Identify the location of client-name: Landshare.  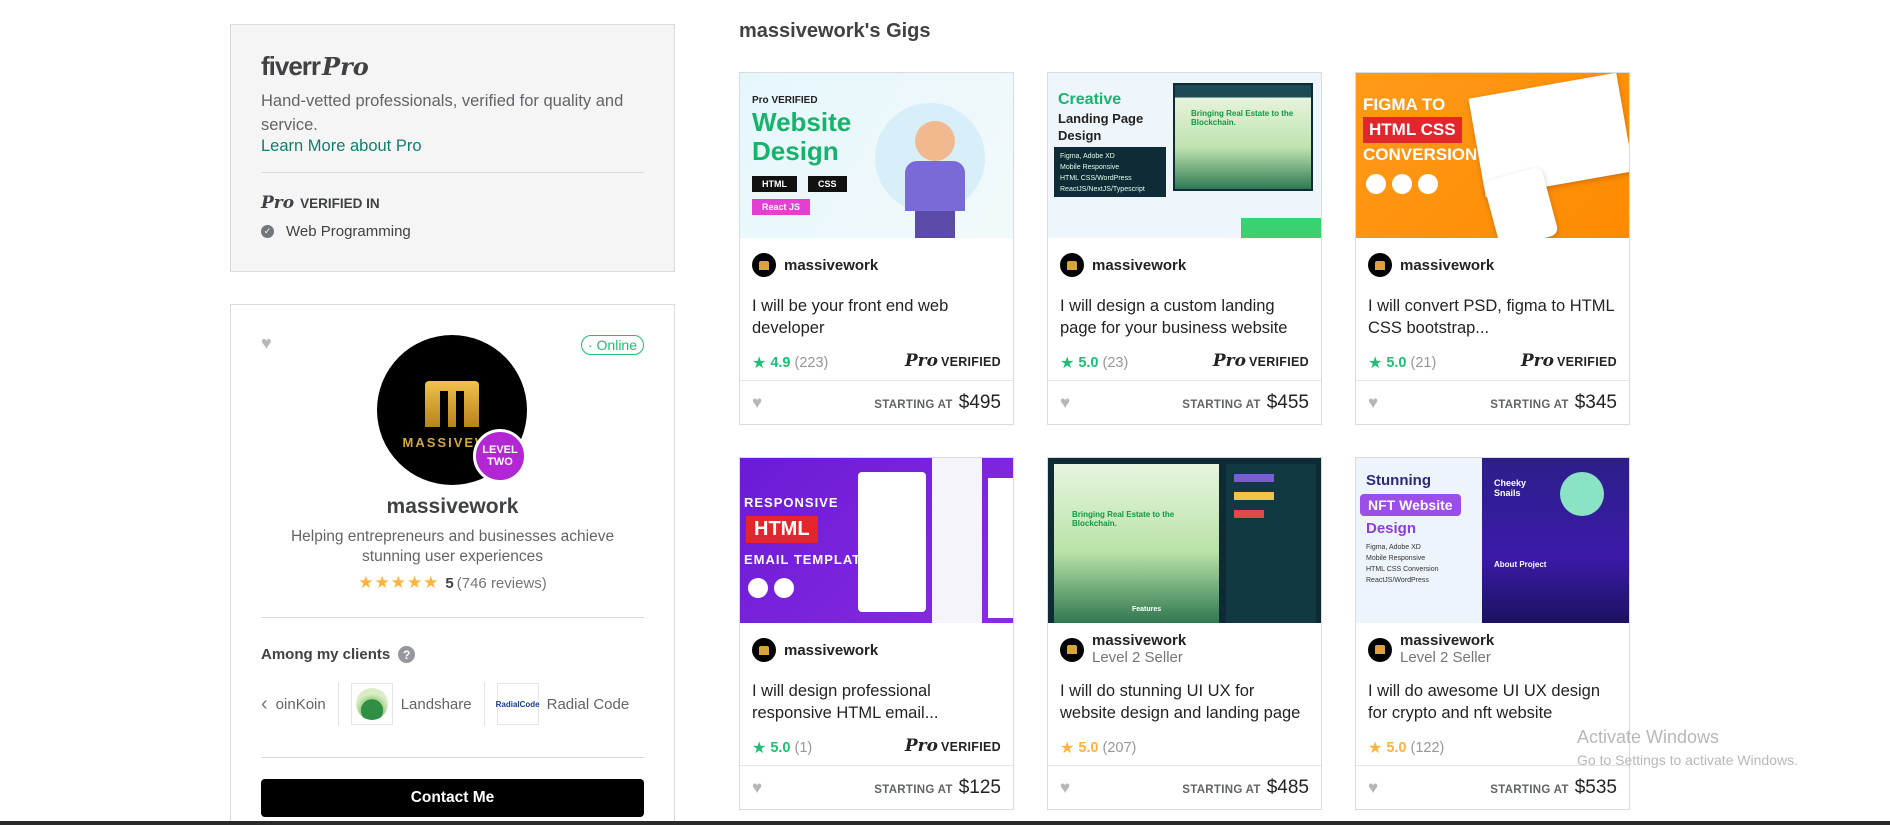
(436, 704).